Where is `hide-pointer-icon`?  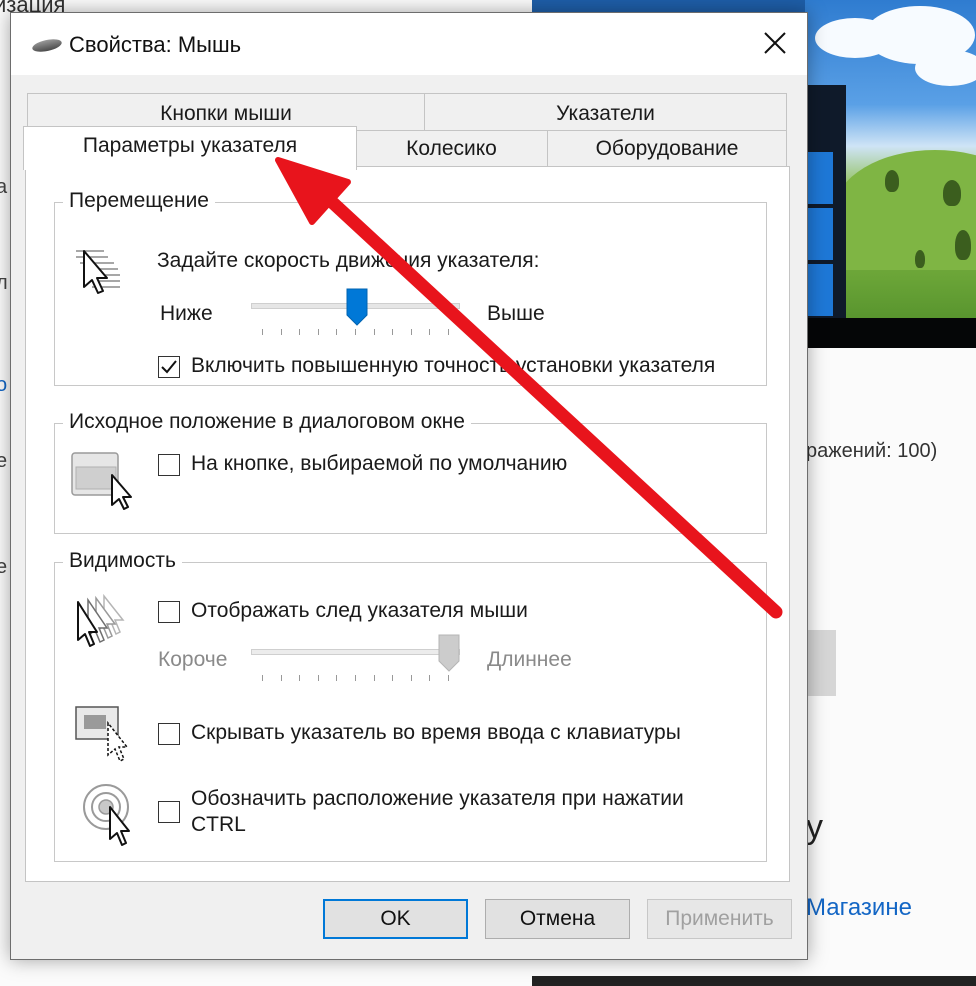
hide-pointer-icon is located at coordinates (102, 734).